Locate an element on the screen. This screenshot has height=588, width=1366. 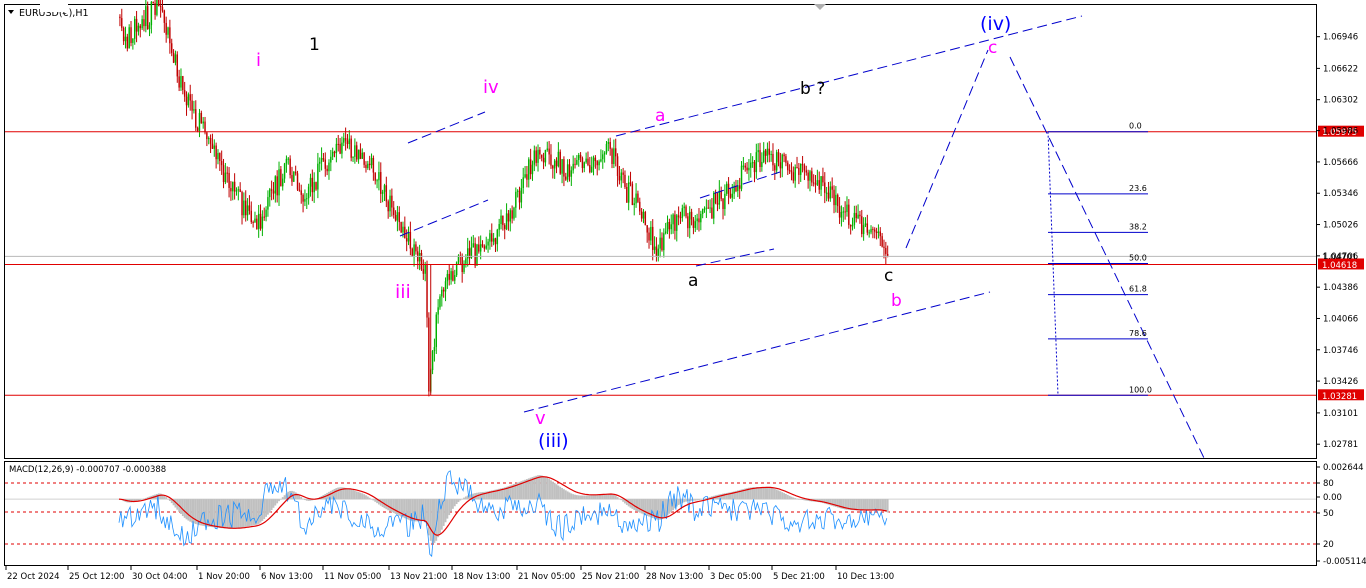
wave-label: c is located at coordinates (888, 276).